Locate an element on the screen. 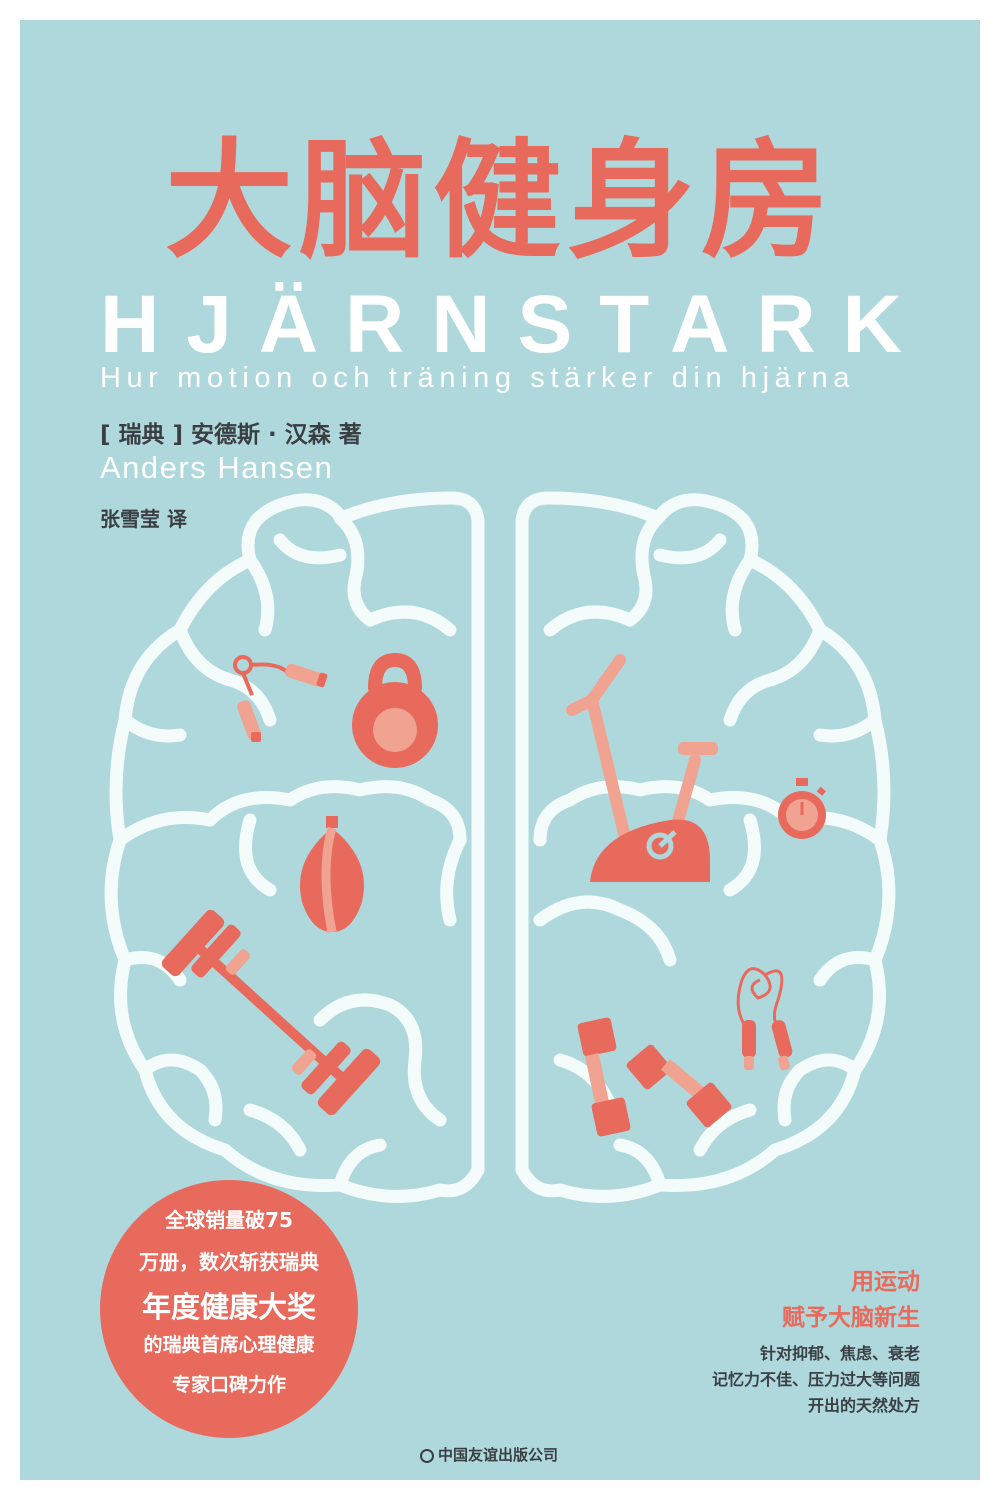  badge-line-2: 万册，数次斩获瑞典 is located at coordinates (229, 1262).